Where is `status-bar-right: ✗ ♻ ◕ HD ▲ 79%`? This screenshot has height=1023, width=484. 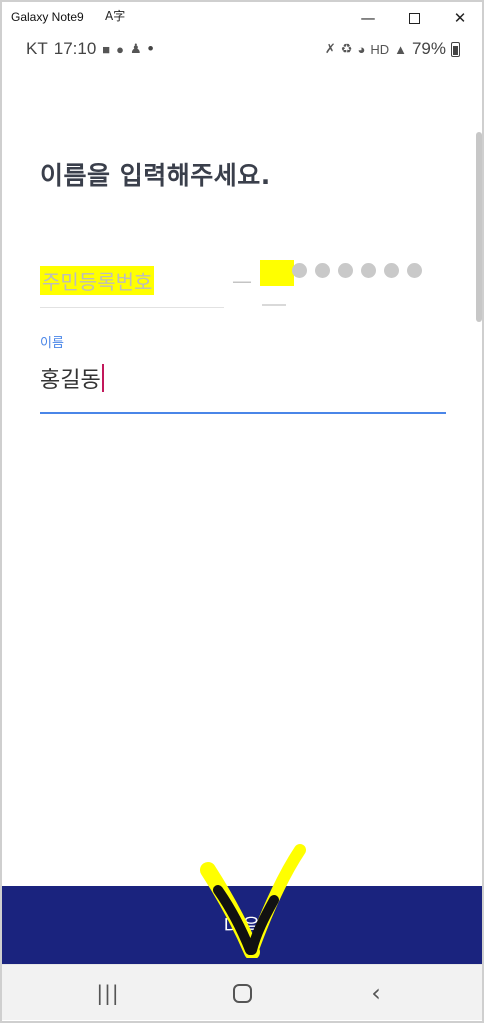 status-bar-right: ✗ ♻ ◕ HD ▲ 79% is located at coordinates (392, 49).